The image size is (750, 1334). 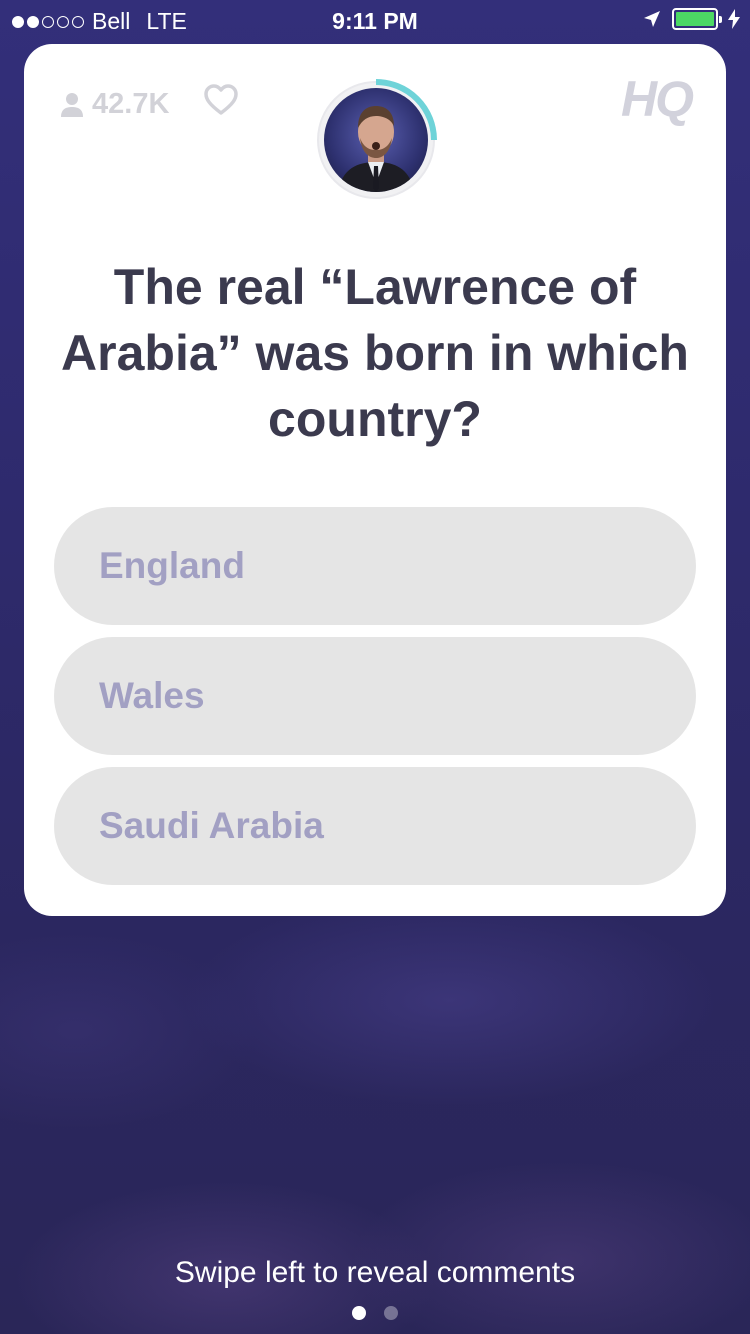 I want to click on viewer-count-value: 42.7K, so click(x=131, y=104).